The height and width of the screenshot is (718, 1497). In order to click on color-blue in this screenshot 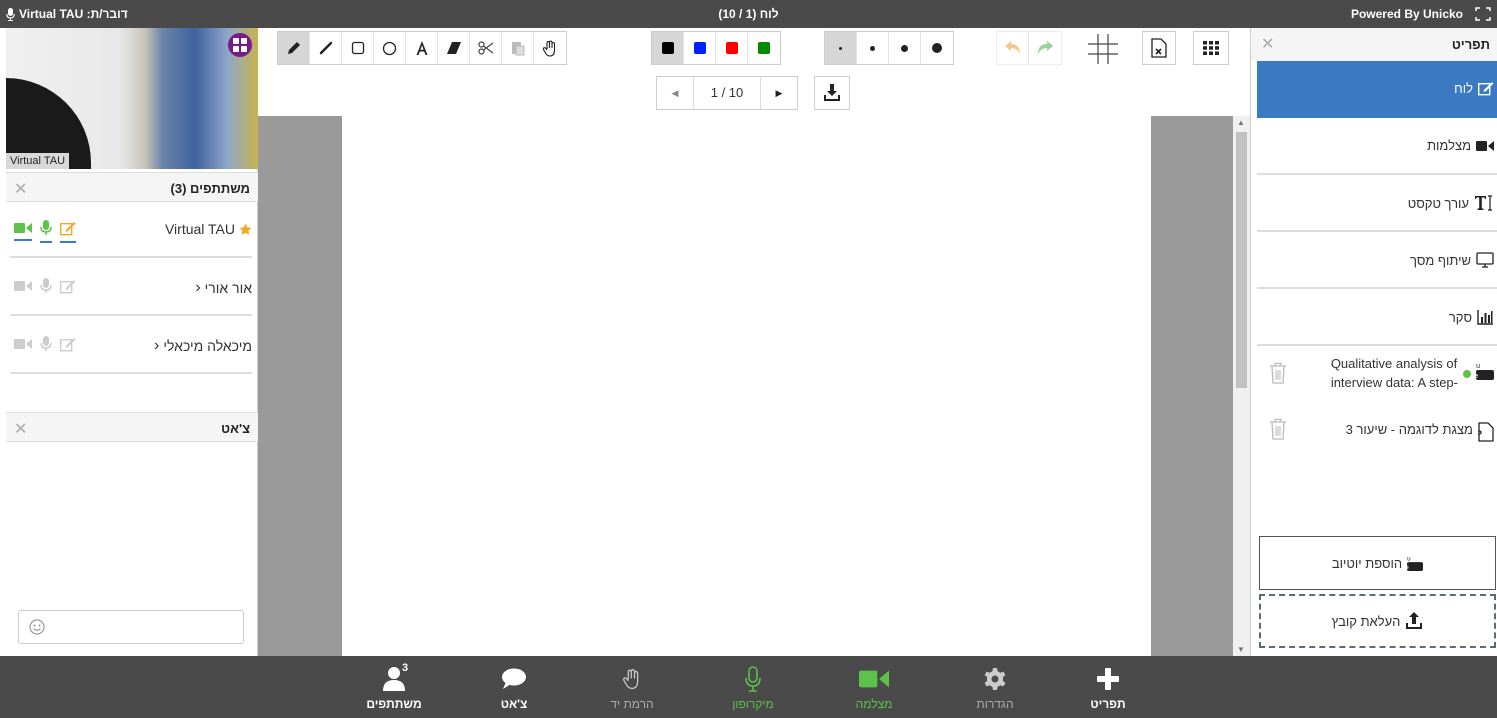, I will do `click(700, 48)`.